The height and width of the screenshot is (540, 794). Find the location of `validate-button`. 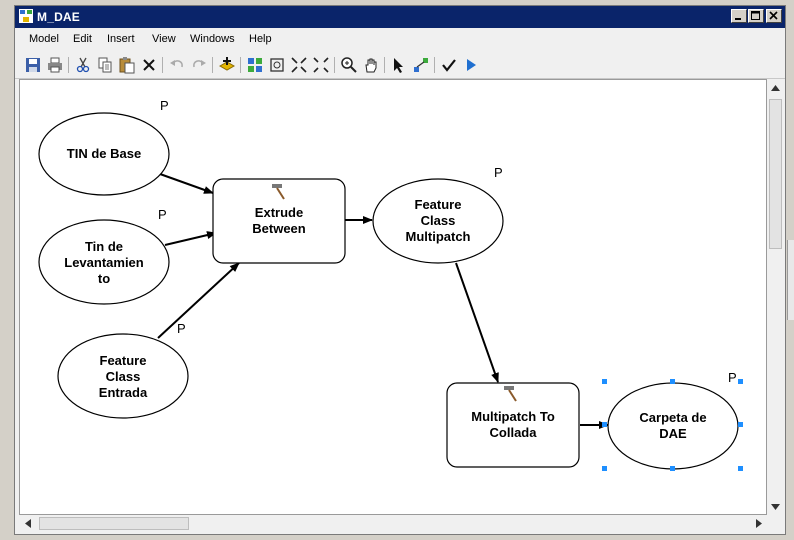

validate-button is located at coordinates (449, 65).